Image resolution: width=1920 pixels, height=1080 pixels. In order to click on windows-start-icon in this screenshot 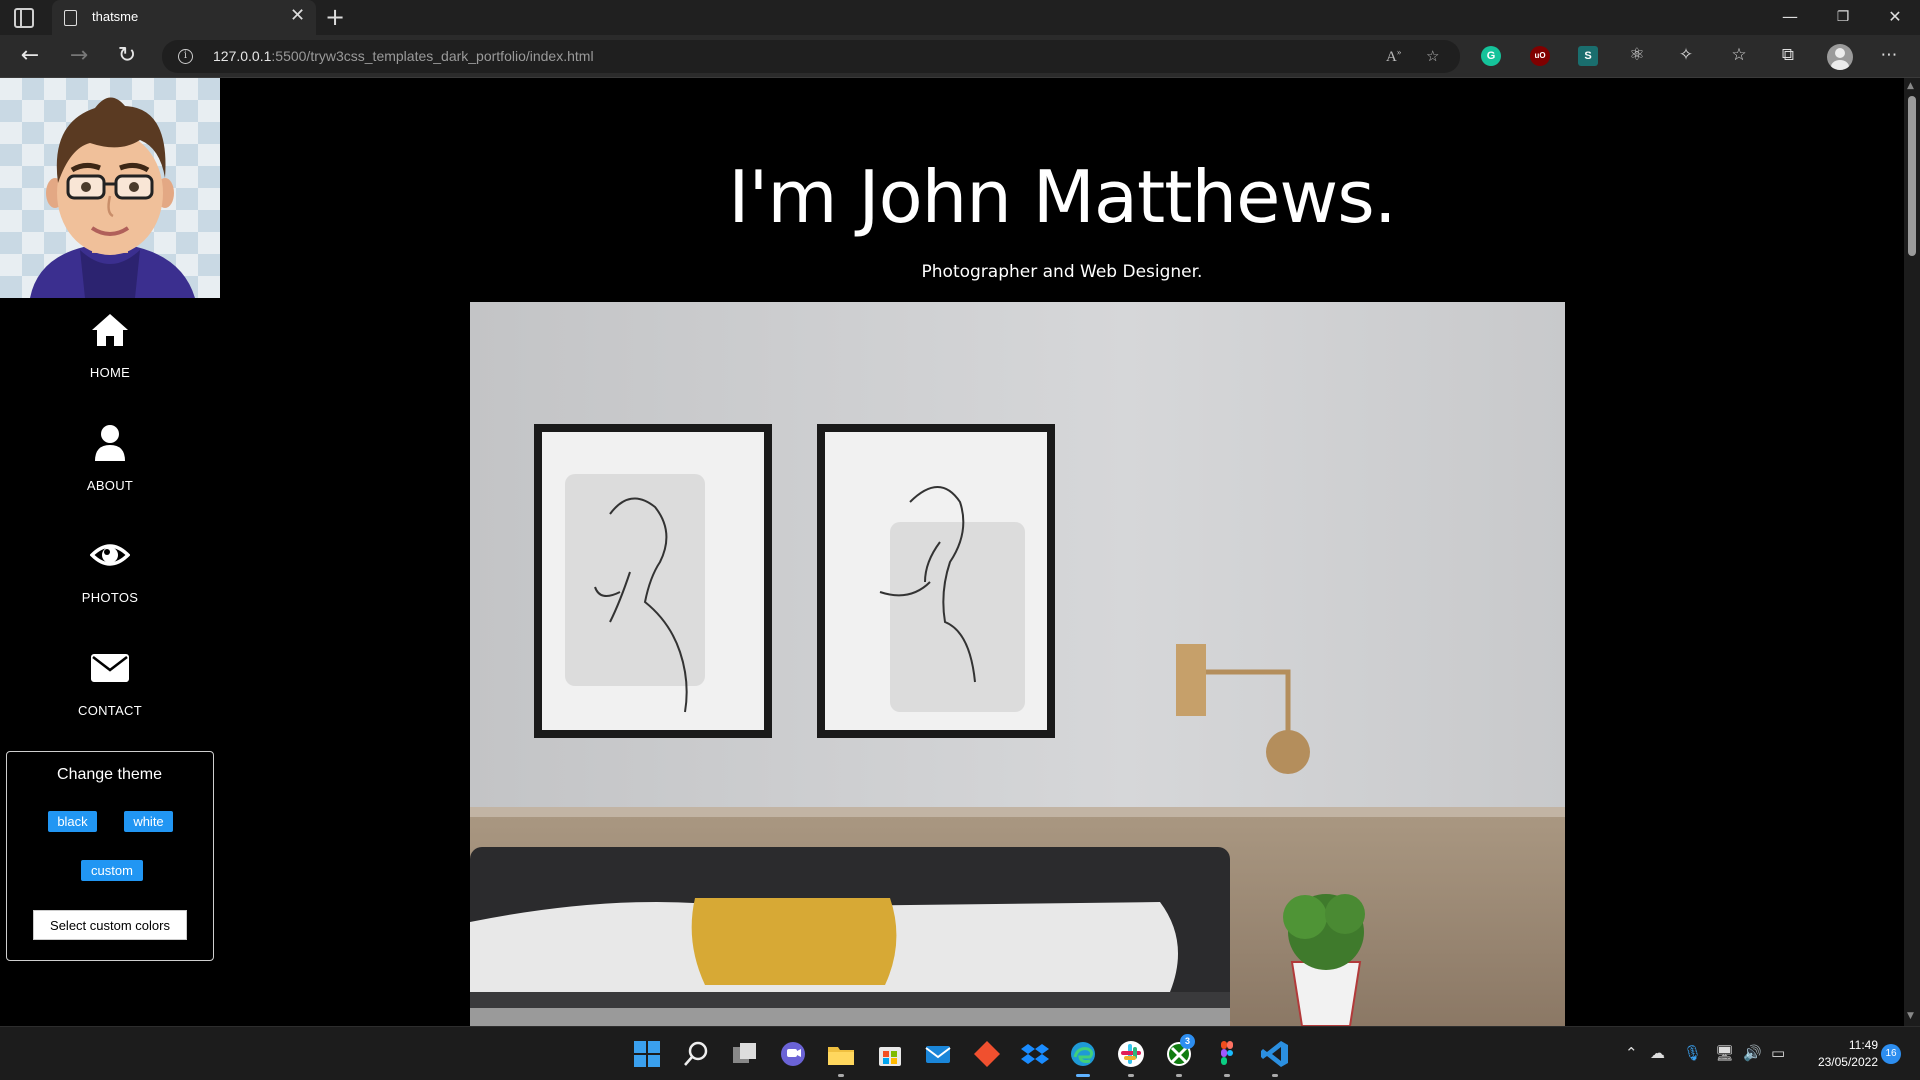, I will do `click(647, 1054)`.